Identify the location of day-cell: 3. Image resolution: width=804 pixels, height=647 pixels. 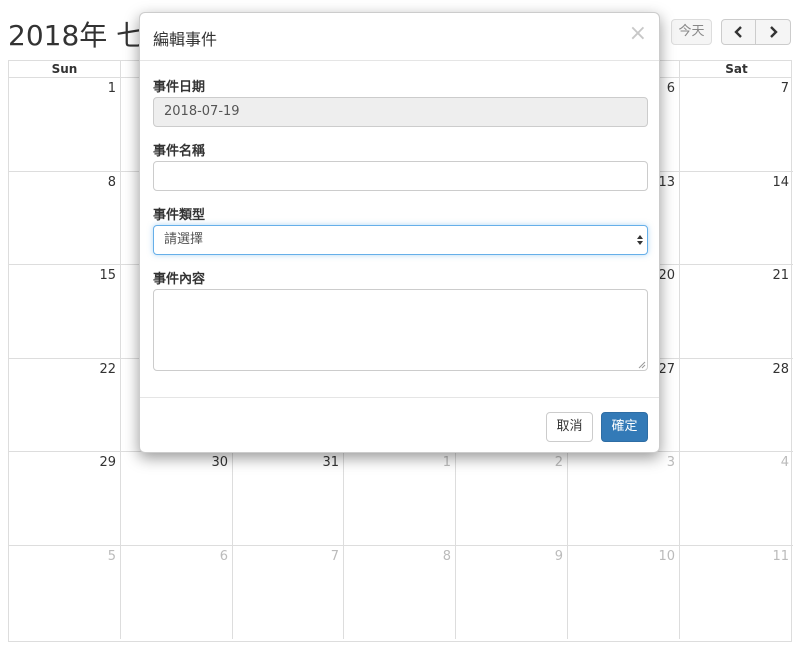
(624, 498).